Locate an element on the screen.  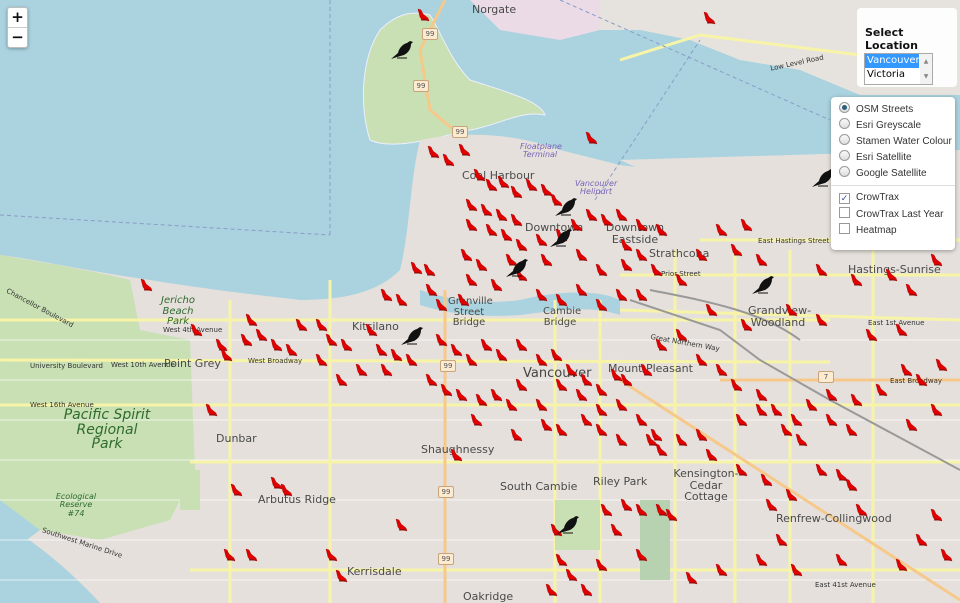
listbox-scrollbar: ▲ ▼ is located at coordinates (926, 69).